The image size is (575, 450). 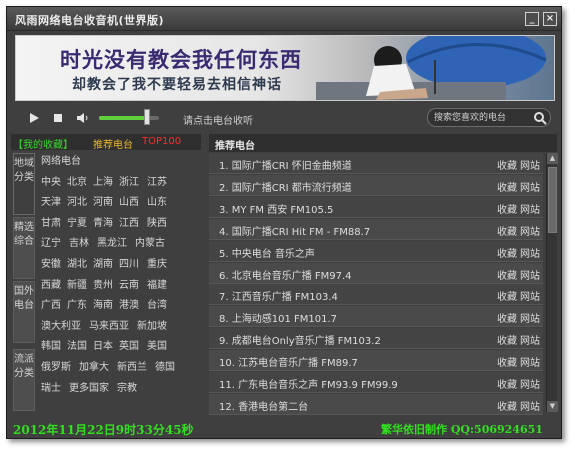 What do you see at coordinates (77, 180) in the screenshot?
I see `region-link: 北京` at bounding box center [77, 180].